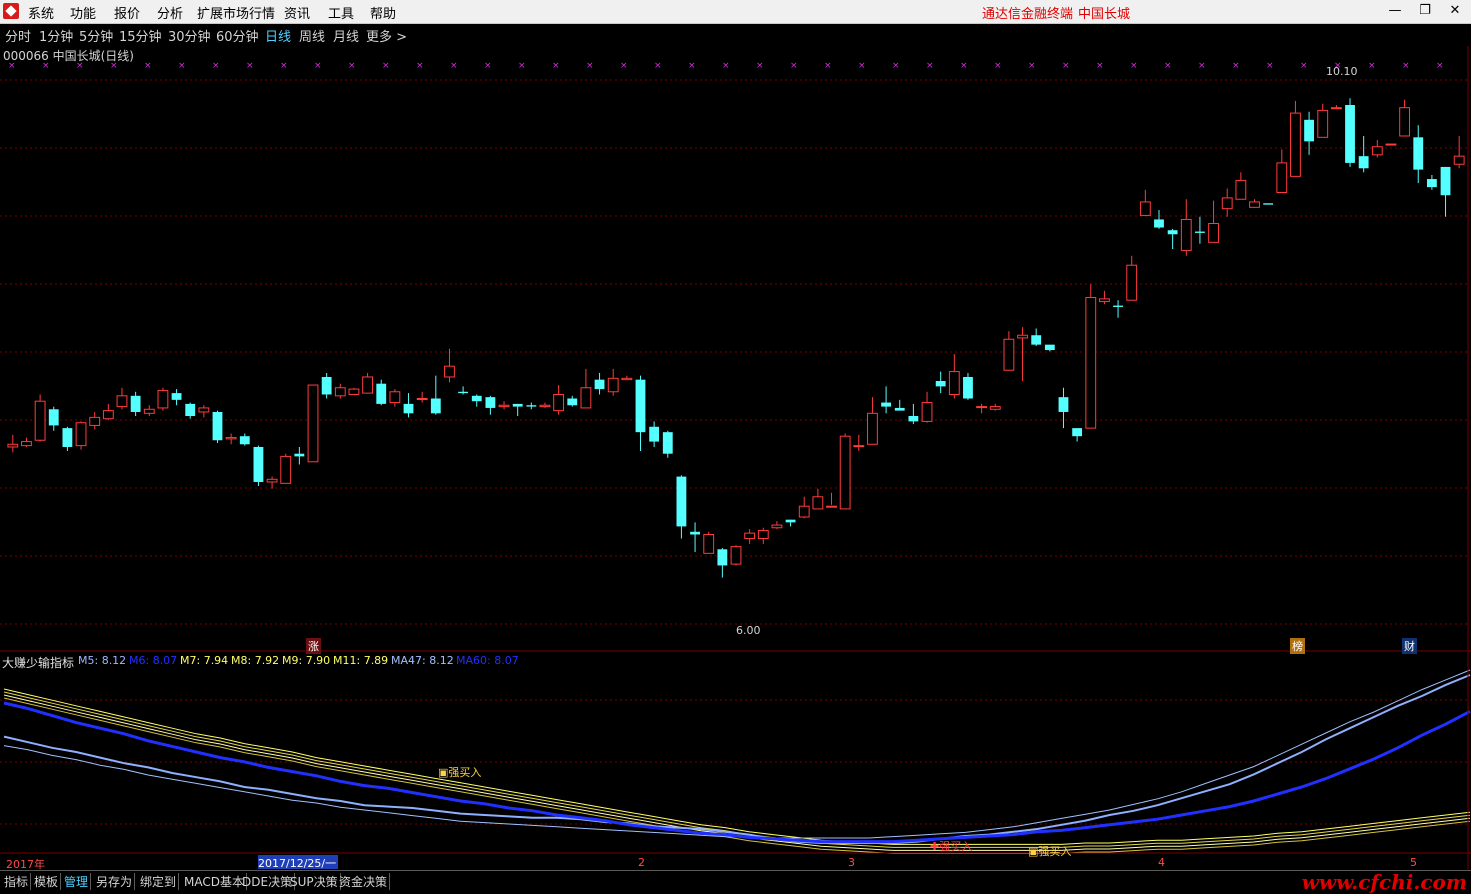 This screenshot has width=1471, height=894. Describe the element at coordinates (314, 881) in the screenshot. I see `tab-sup: SUP决策` at that location.